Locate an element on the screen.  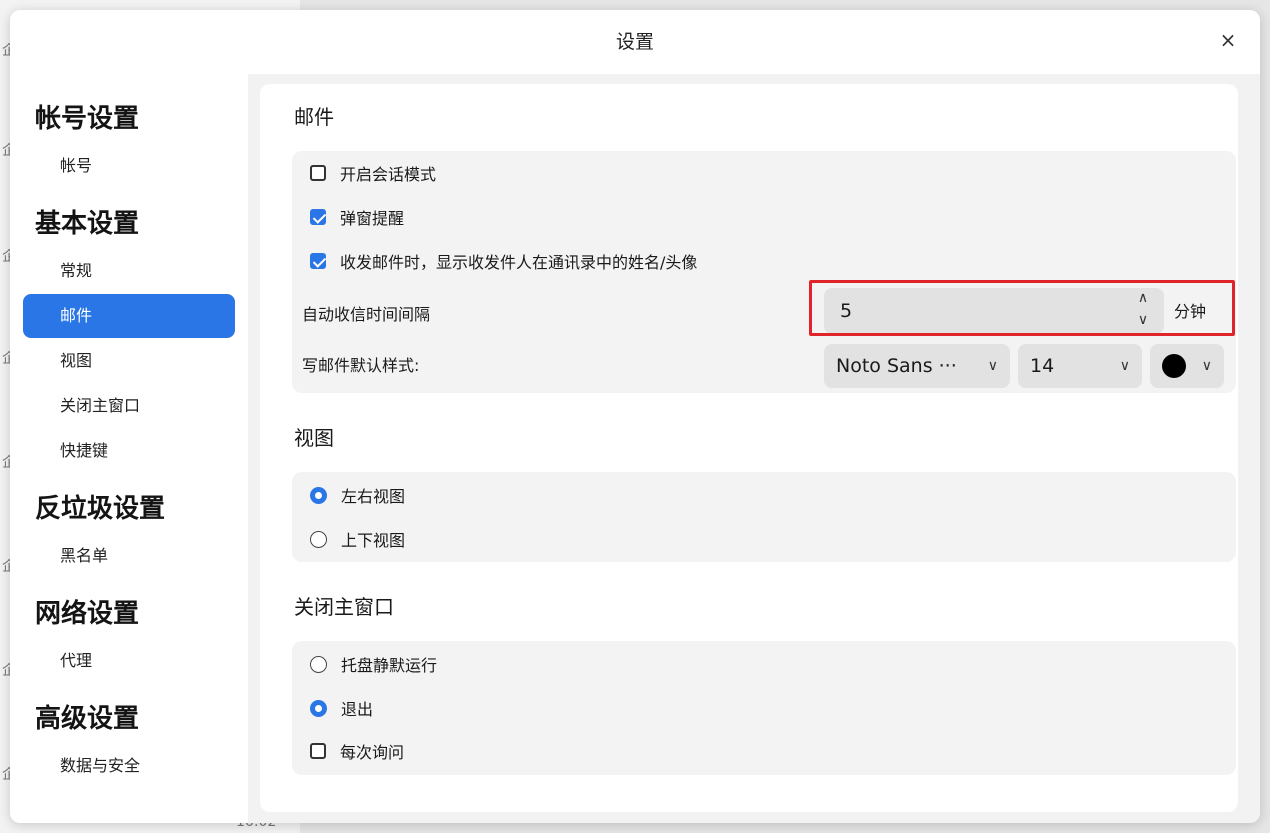
show-contact-name-option: 收发邮件时，显示收发件人在通讯录中的姓名/头像 is located at coordinates (503, 261).